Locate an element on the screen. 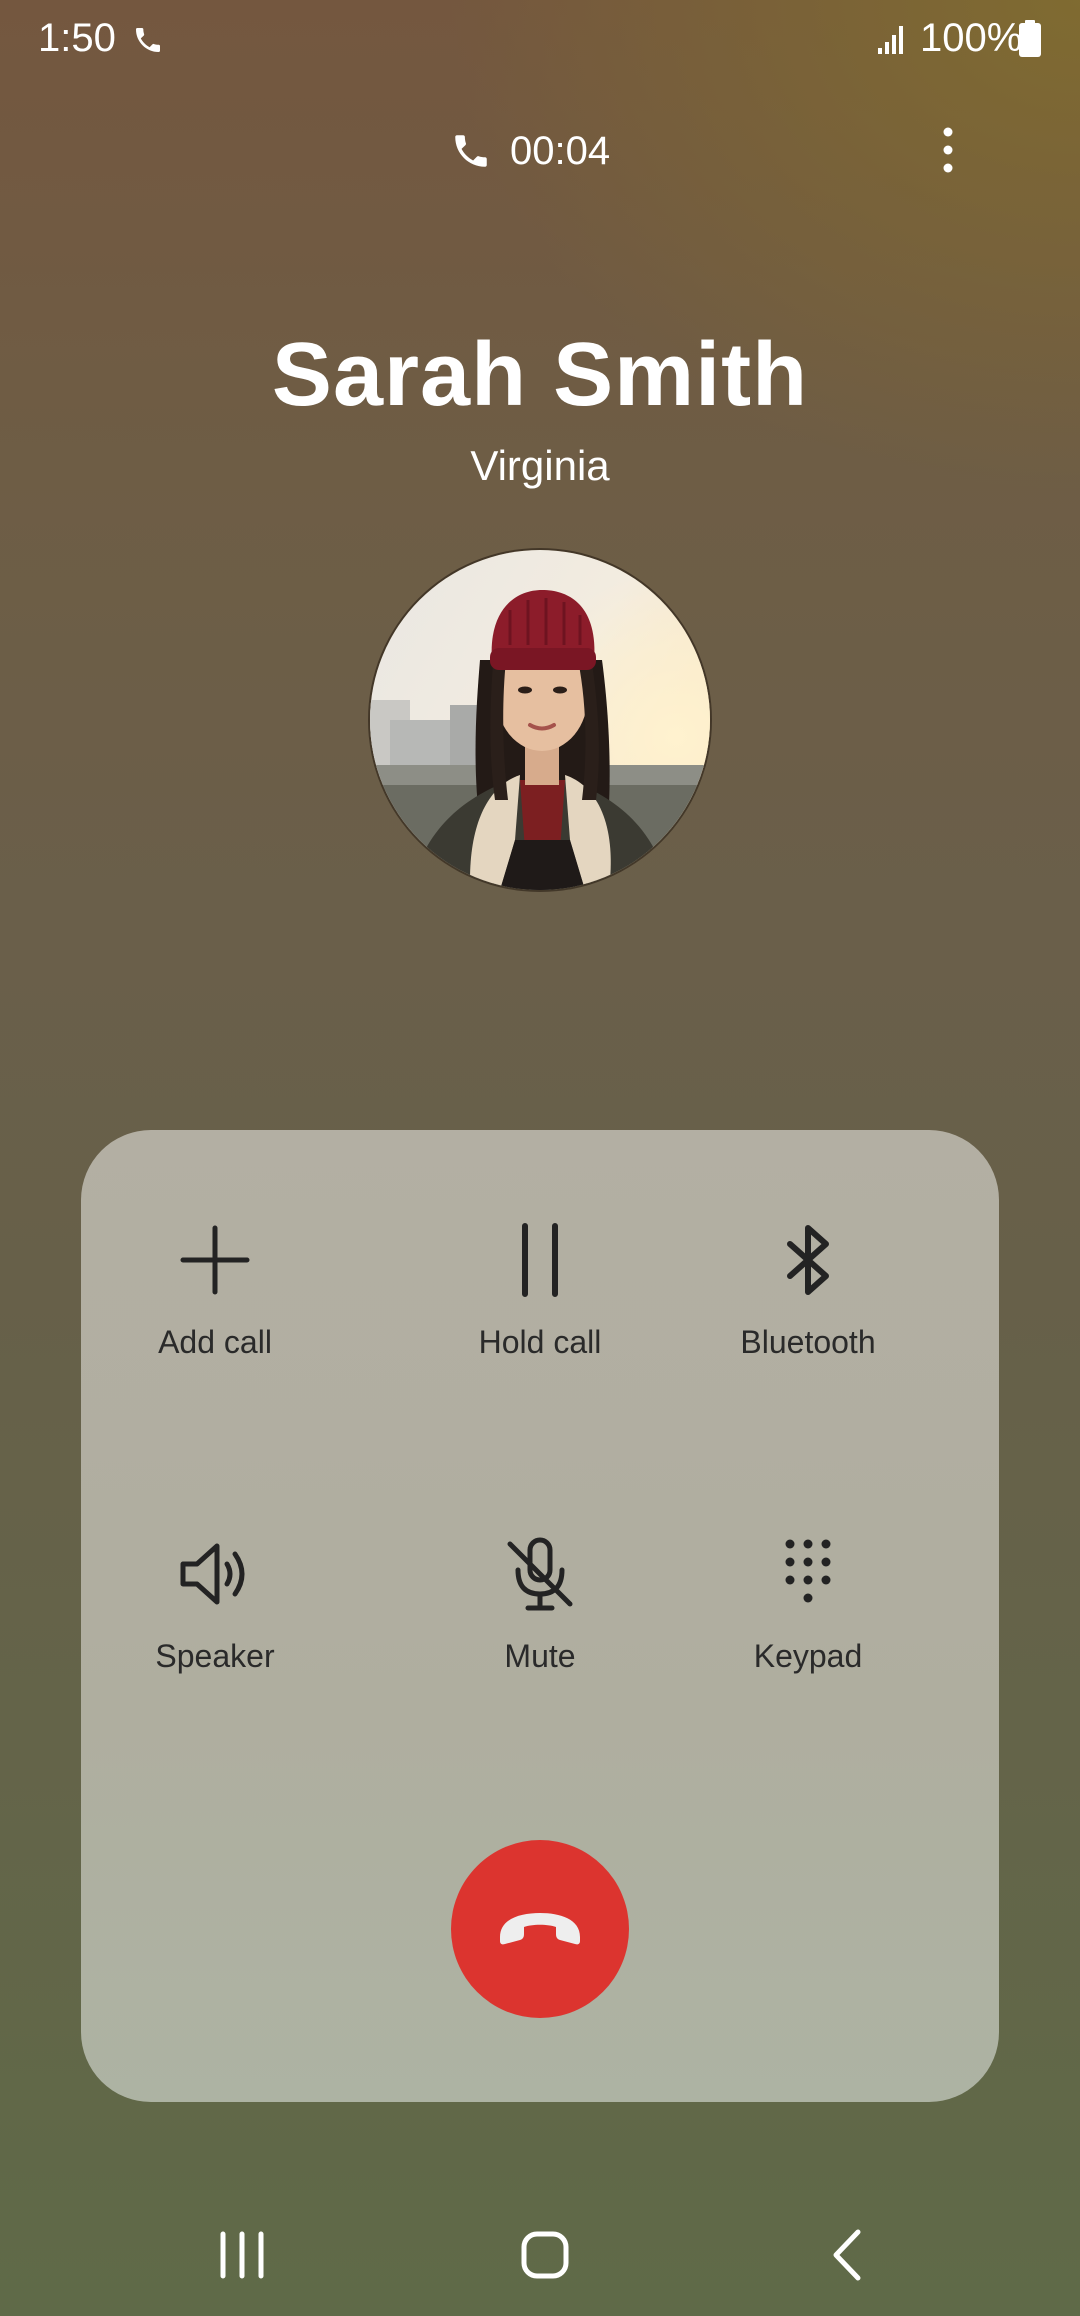 This screenshot has height=2316, width=1080. hold-call-label: Hold call is located at coordinates (540, 1342).